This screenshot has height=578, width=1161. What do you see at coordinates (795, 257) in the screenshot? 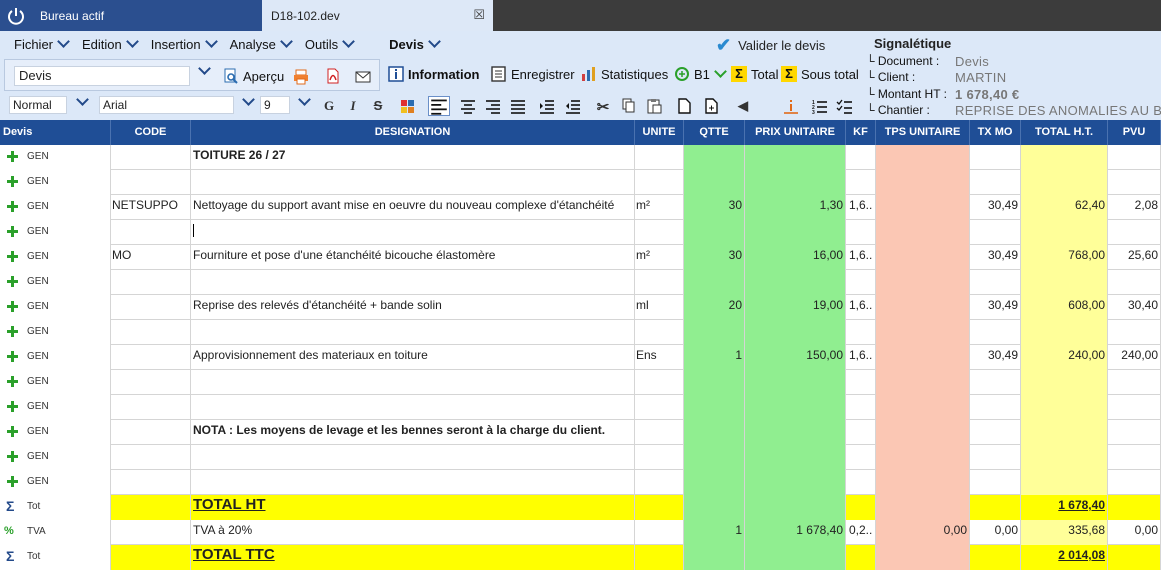
I see `cell-pu: 16,00` at bounding box center [795, 257].